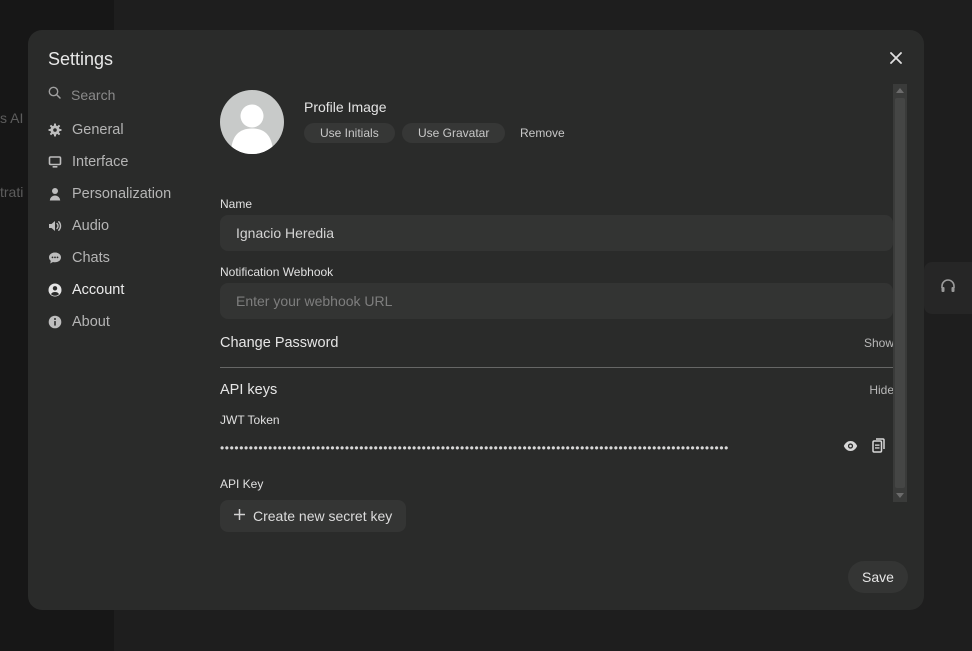 The height and width of the screenshot is (651, 972). What do you see at coordinates (12, 192) in the screenshot?
I see `background-text: trati` at bounding box center [12, 192].